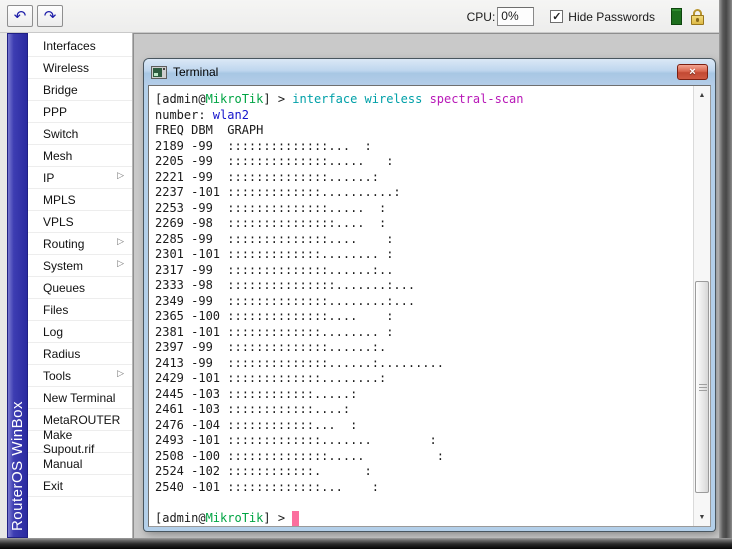 The height and width of the screenshot is (549, 732). Describe the element at coordinates (80, 156) in the screenshot. I see `sidebar-item-mesh: Mesh` at that location.